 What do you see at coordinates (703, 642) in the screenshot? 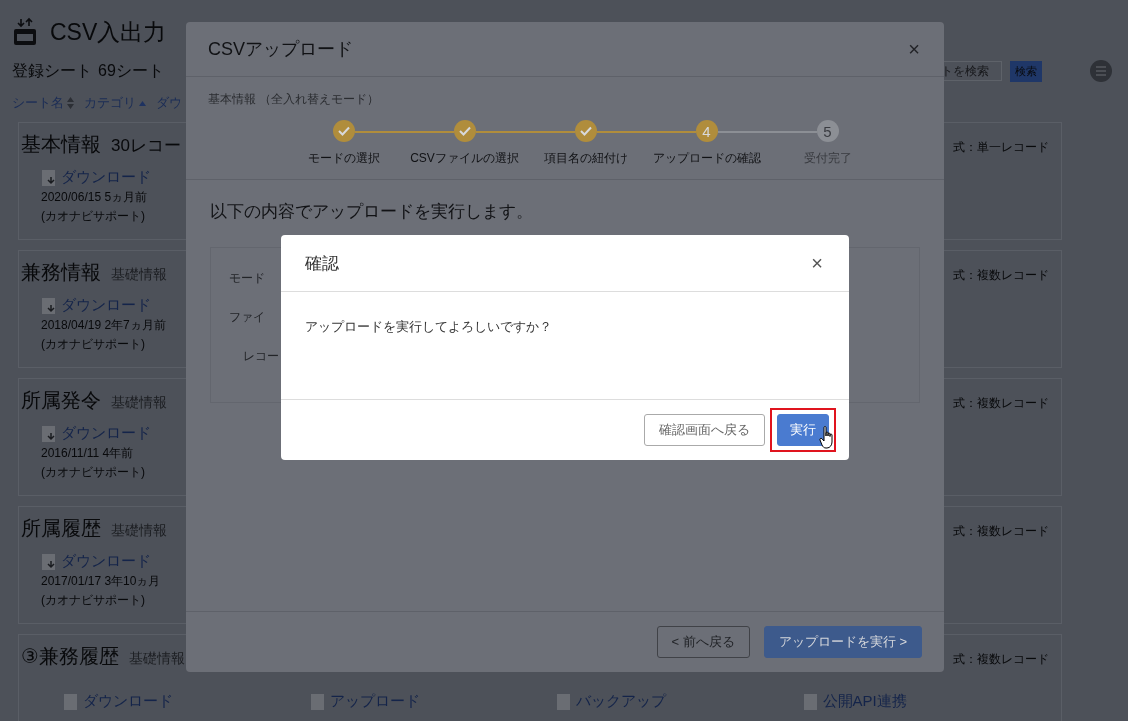
I see `back-button: < 前へ戻る` at bounding box center [703, 642].